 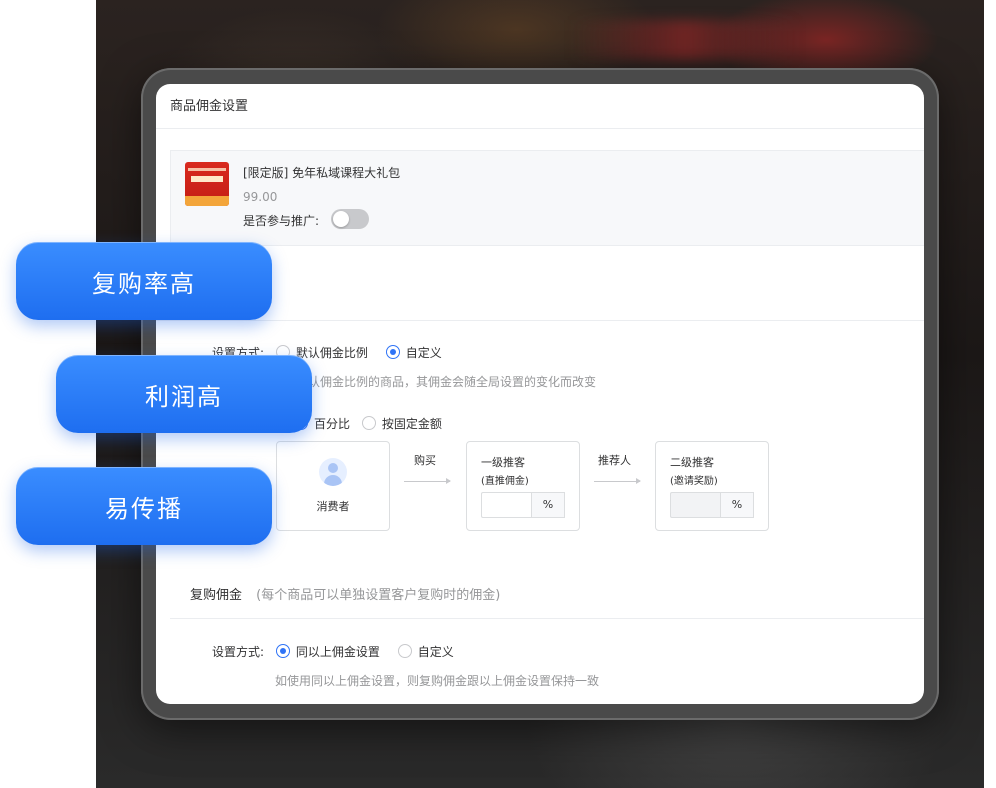 I want to click on level2-percent-unit: %, so click(x=737, y=505).